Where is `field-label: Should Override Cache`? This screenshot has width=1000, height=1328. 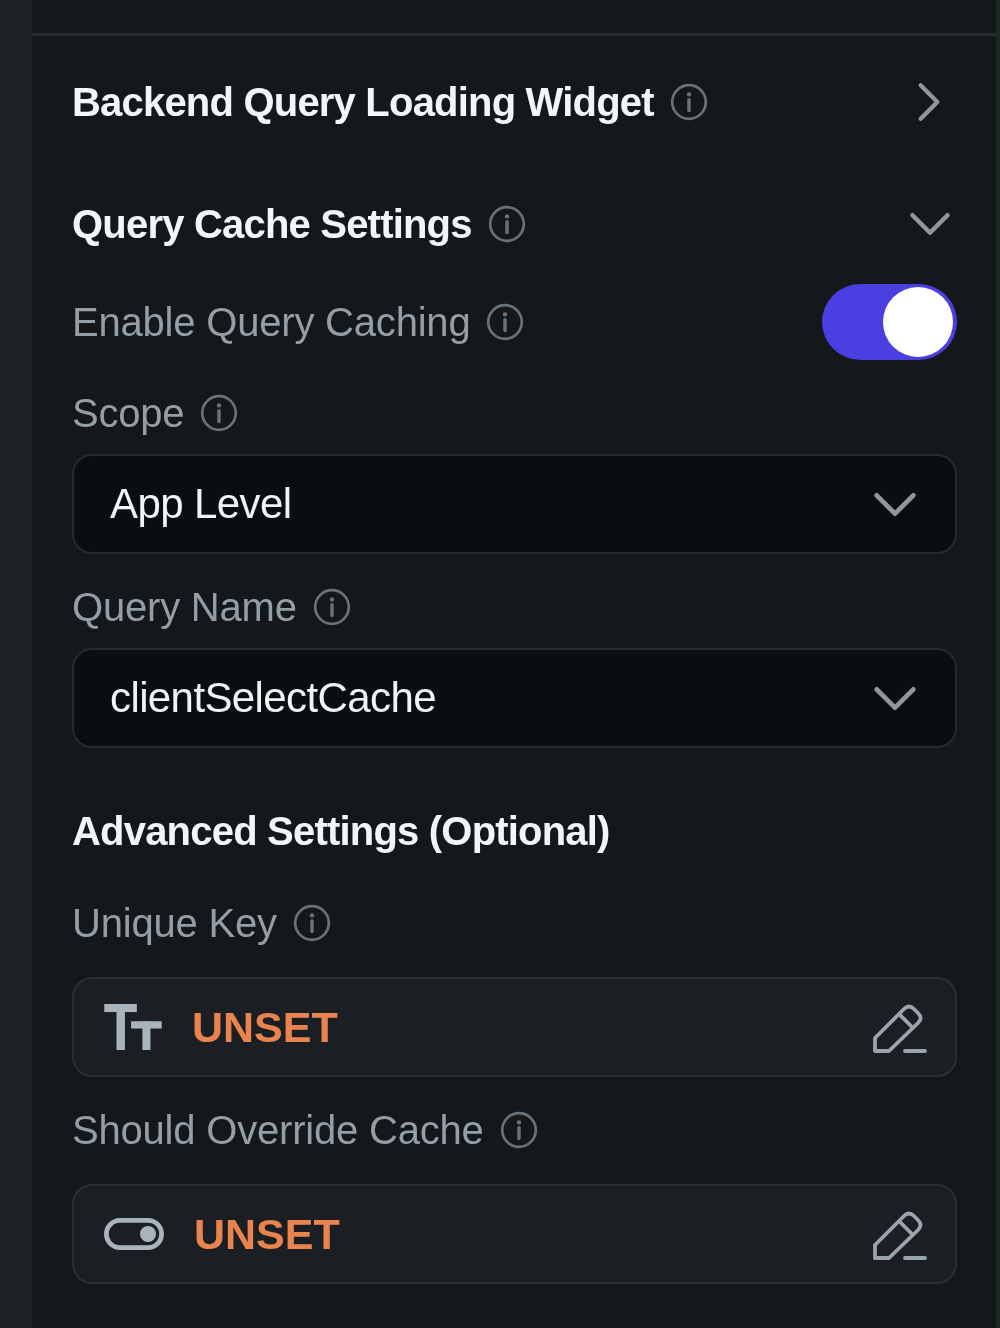
field-label: Should Override Cache is located at coordinates (278, 1130).